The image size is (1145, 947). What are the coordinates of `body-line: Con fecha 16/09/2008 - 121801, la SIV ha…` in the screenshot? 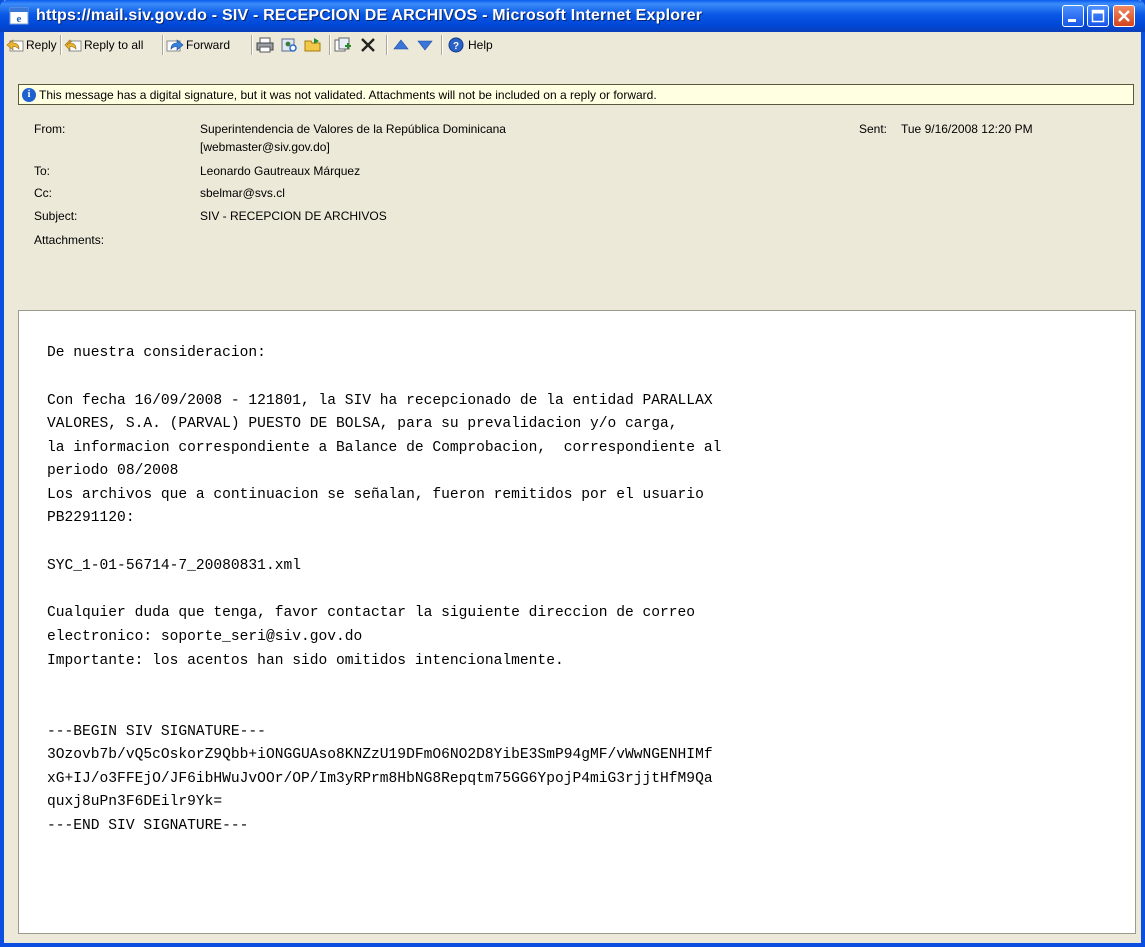 It's located at (380, 401).